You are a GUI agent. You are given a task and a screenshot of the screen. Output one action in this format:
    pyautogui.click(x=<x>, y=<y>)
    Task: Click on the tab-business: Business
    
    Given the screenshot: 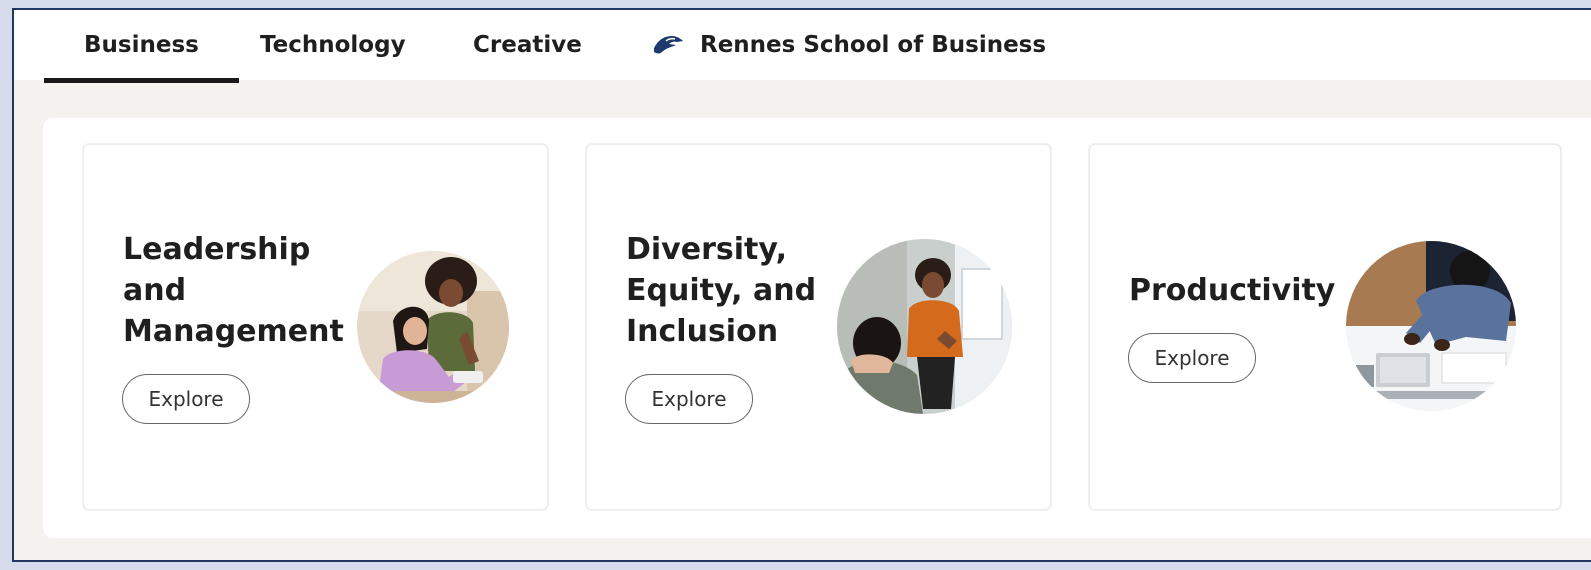 What is the action you would take?
    pyautogui.click(x=141, y=46)
    